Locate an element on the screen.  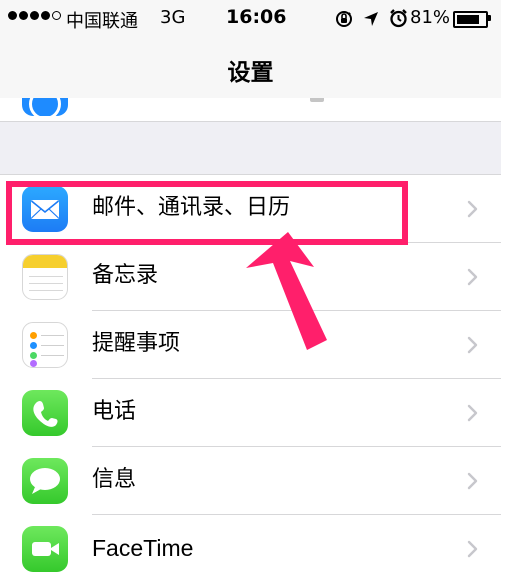
settings-row-label: 电话 is located at coordinates (114, 411).